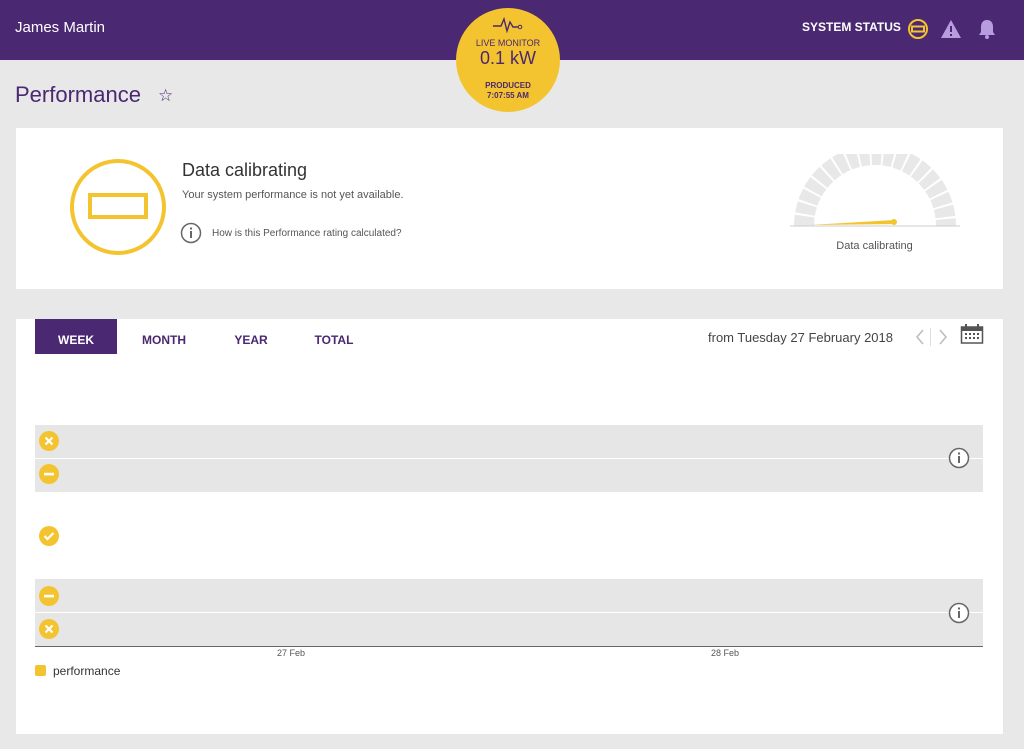 This screenshot has height=749, width=1024. Describe the element at coordinates (851, 27) in the screenshot. I see `system-status-label: SYSTEM STATUS` at that location.